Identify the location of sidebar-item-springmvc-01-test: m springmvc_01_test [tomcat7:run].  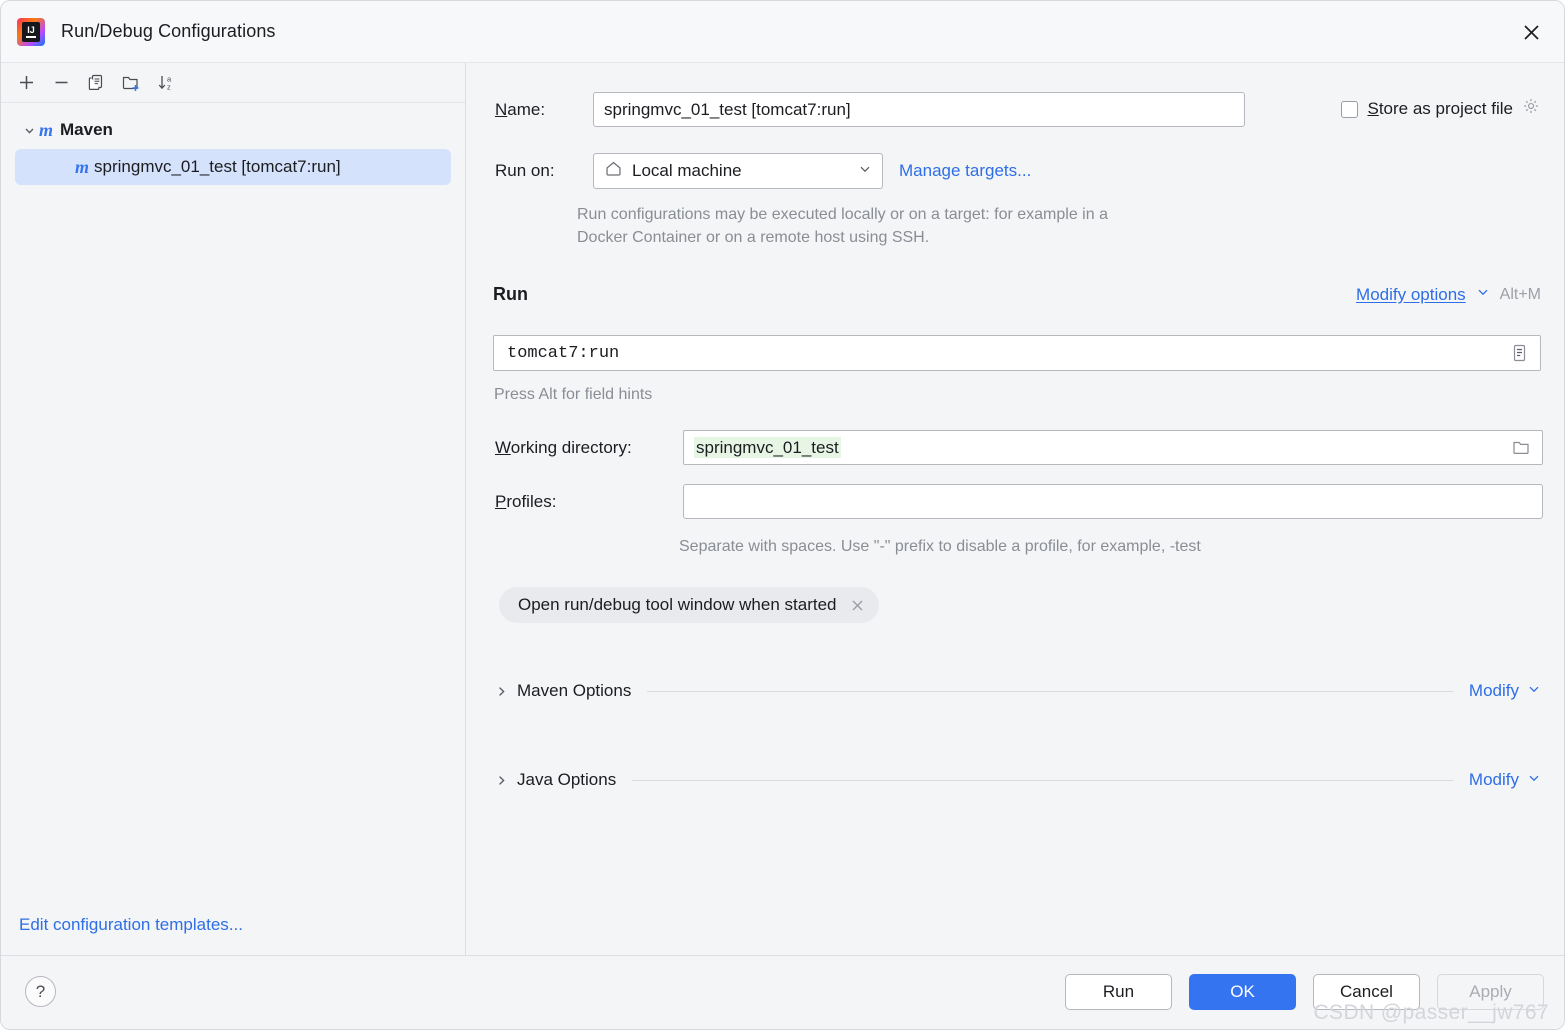
(233, 167).